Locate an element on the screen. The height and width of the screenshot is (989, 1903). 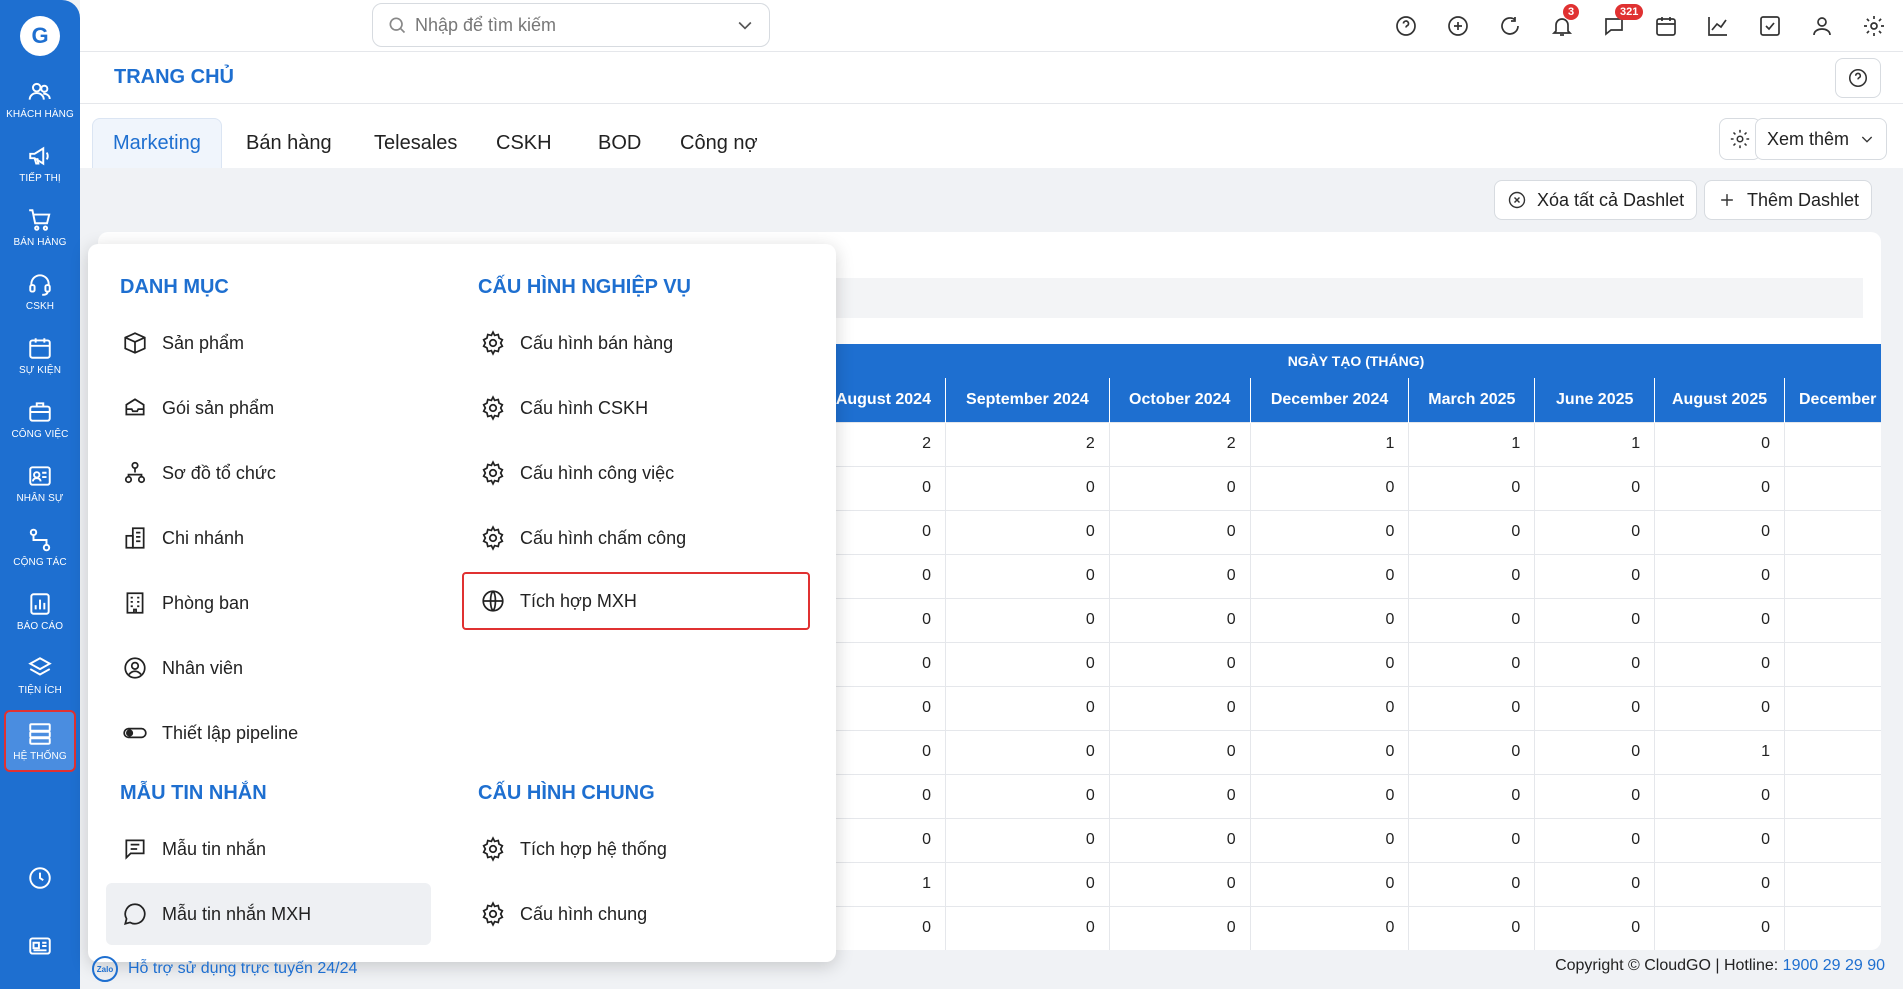
zalo-icon: Zalo is located at coordinates (105, 969).